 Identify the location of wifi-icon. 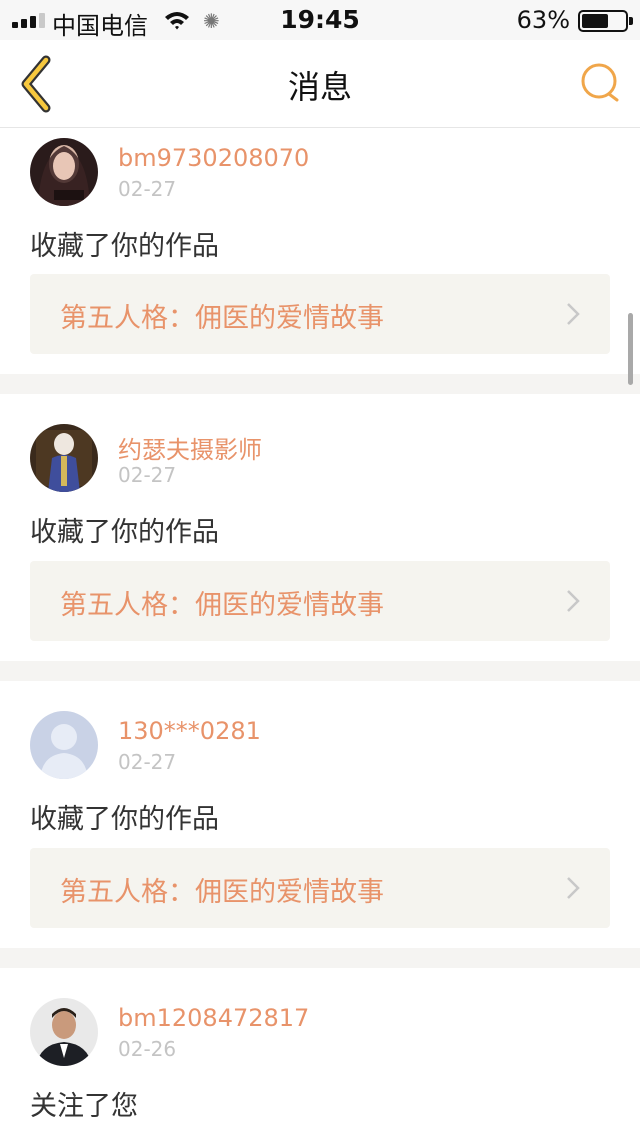
(177, 22).